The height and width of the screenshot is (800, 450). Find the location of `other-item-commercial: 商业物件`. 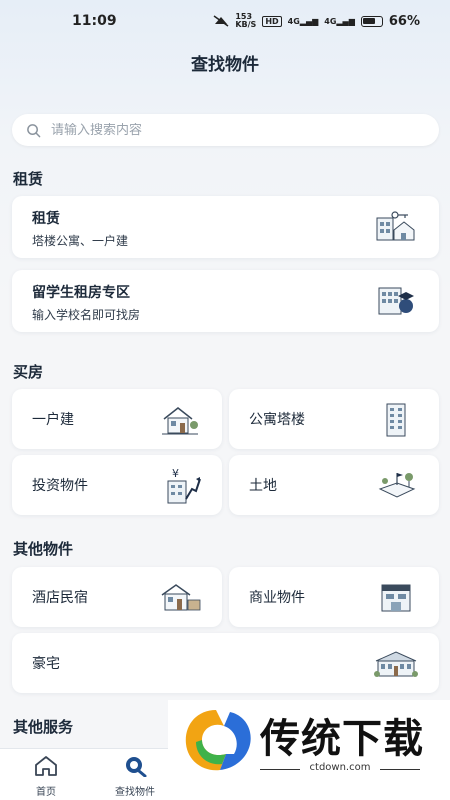

other-item-commercial: 商业物件 is located at coordinates (334, 597).